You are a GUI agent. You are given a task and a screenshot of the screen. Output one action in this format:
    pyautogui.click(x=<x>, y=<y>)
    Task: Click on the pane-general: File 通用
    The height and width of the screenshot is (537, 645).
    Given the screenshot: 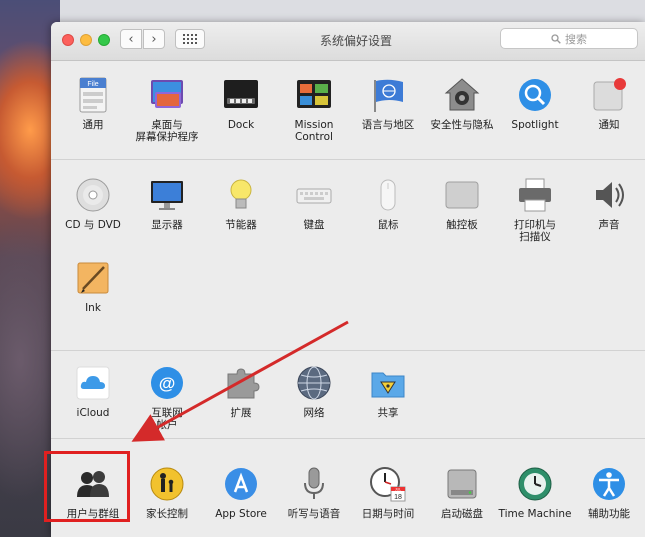 What is the action you would take?
    pyautogui.click(x=93, y=103)
    